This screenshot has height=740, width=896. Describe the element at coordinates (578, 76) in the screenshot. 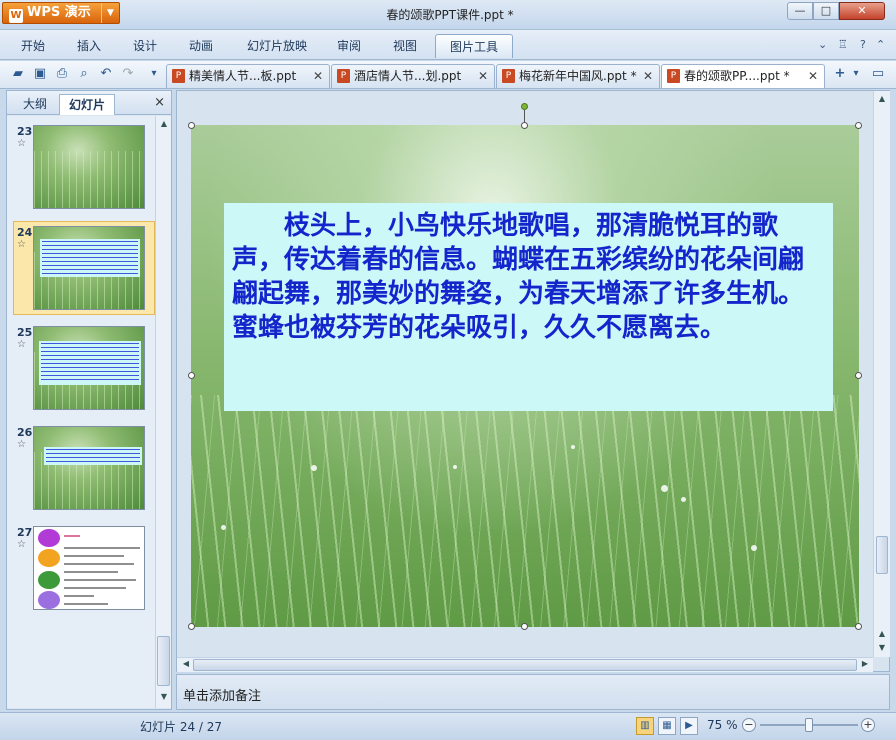

I see `doc-tab-3: P 梅花新年中国风.ppt * ✕` at that location.